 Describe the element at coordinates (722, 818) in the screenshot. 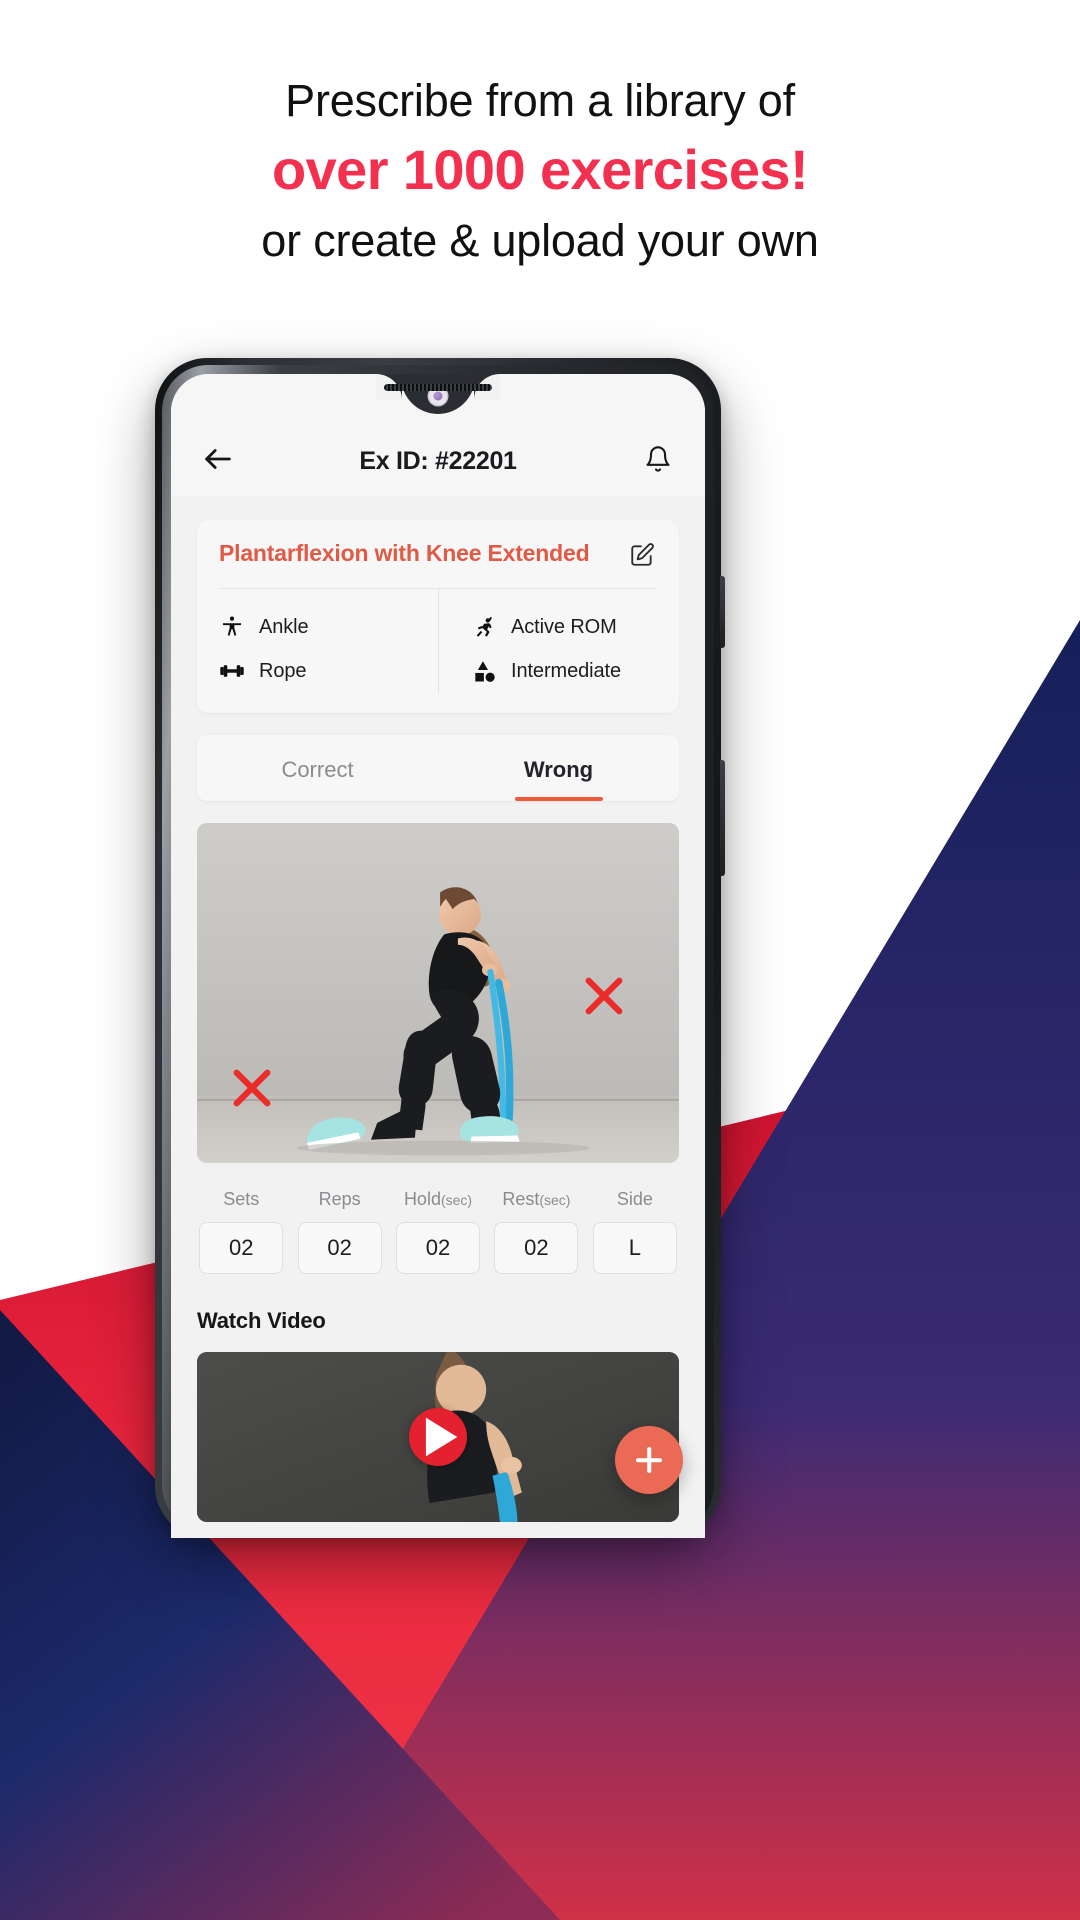

I see `volume-button` at that location.